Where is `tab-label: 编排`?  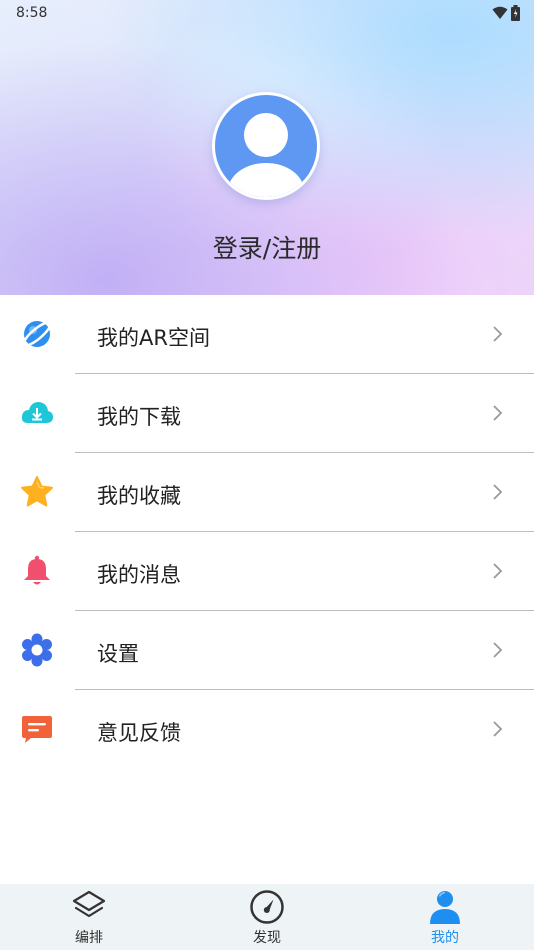 tab-label: 编排 is located at coordinates (89, 938).